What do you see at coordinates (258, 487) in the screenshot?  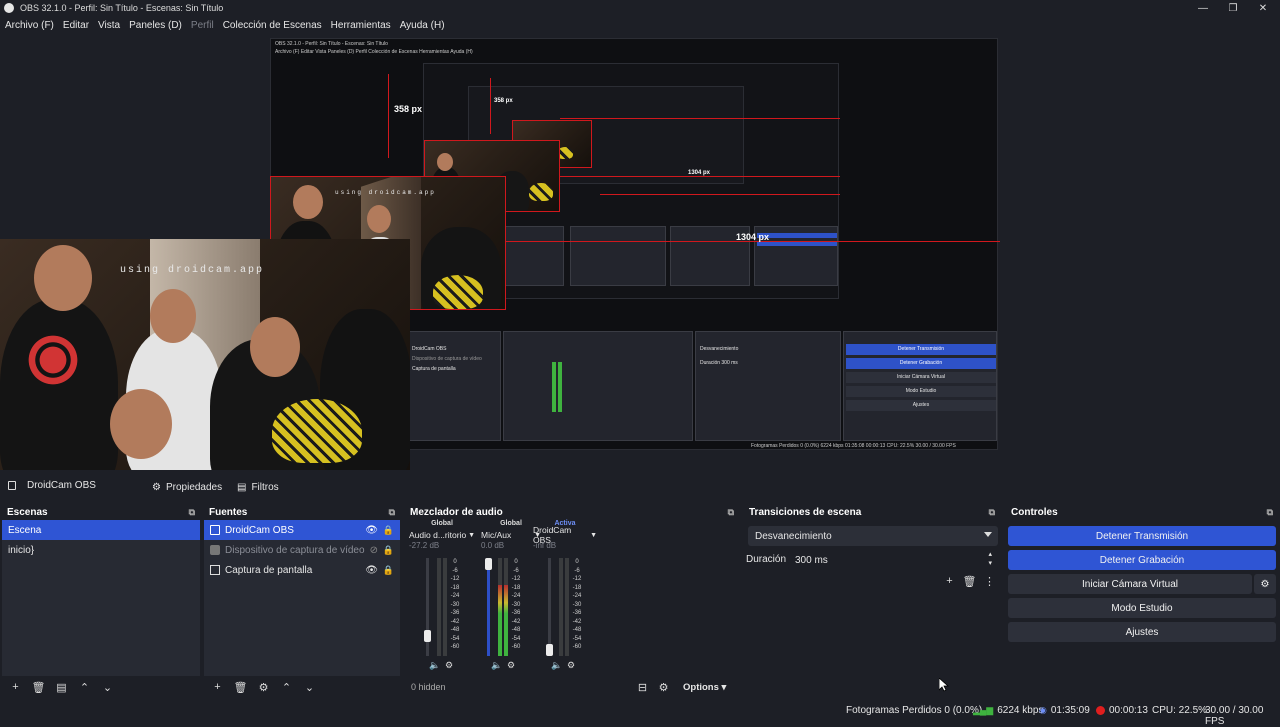 I see `filters-button: ▤ Filtros` at bounding box center [258, 487].